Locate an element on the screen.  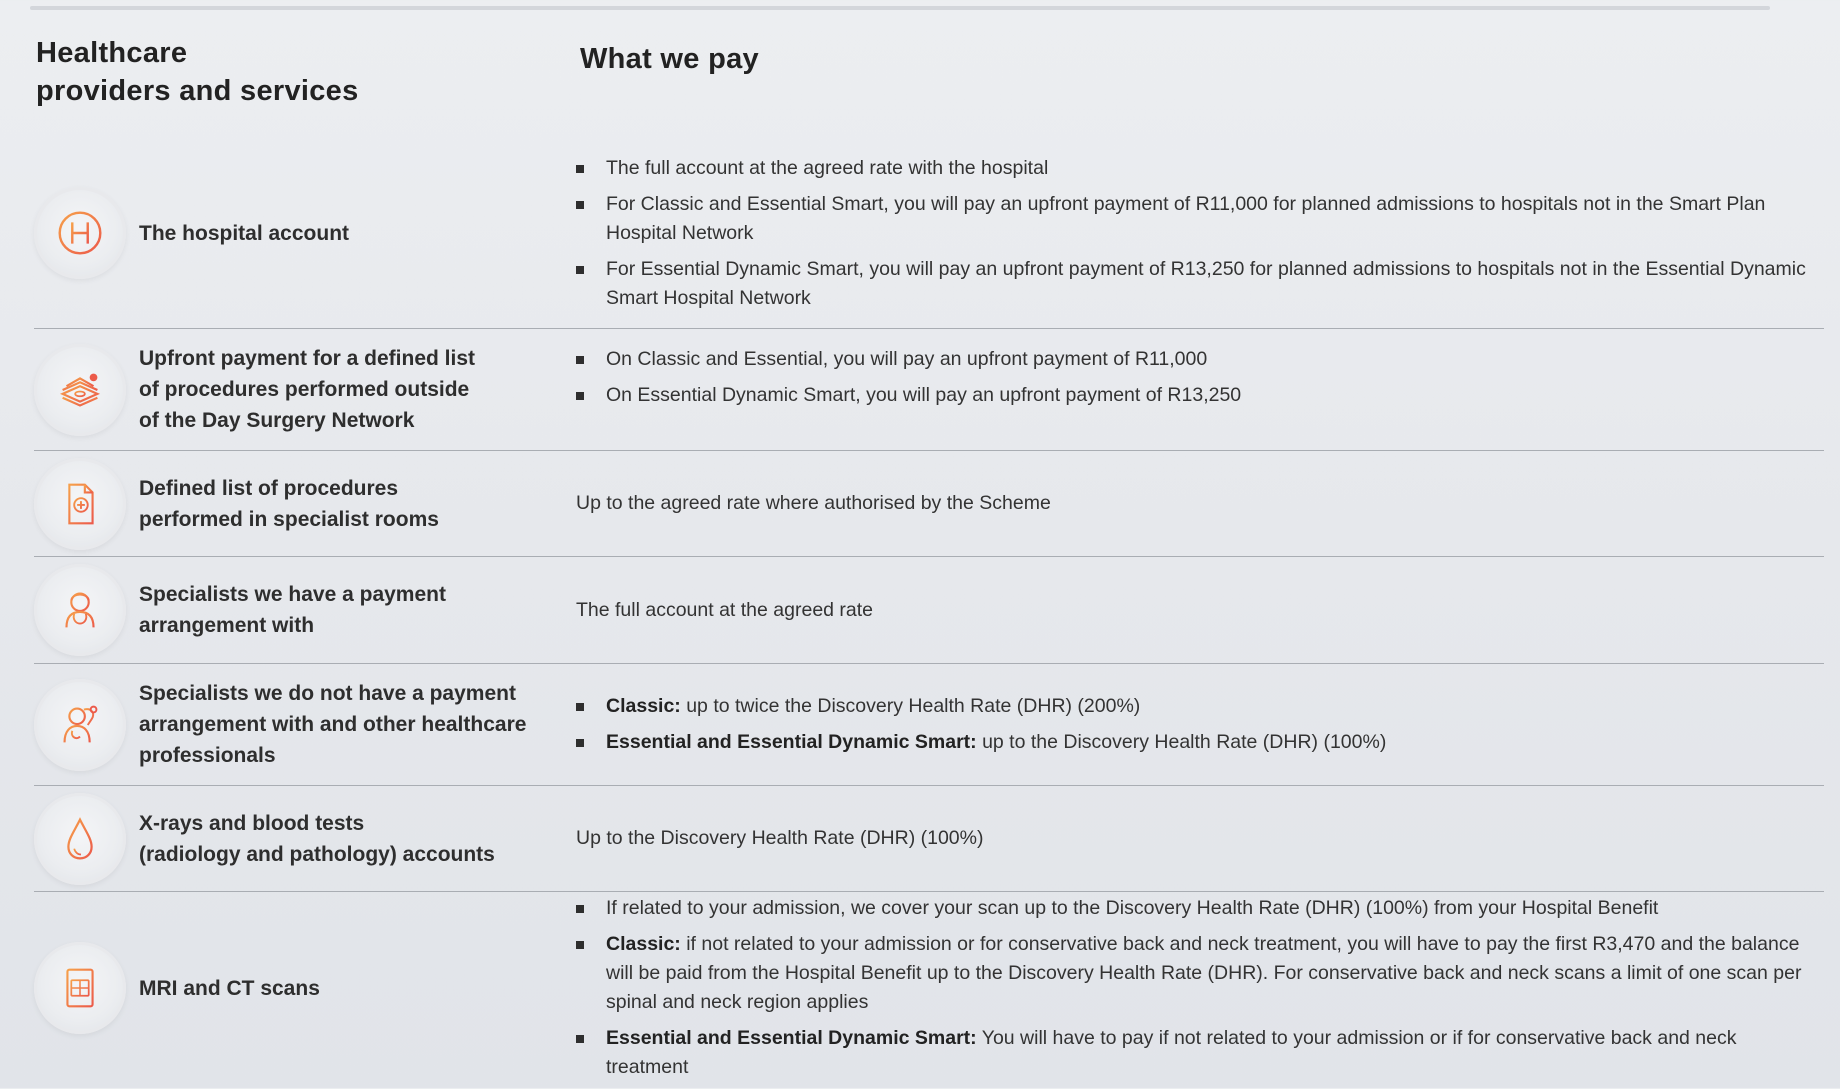
service-label-line: The hospital account is located at coordinates (244, 233).